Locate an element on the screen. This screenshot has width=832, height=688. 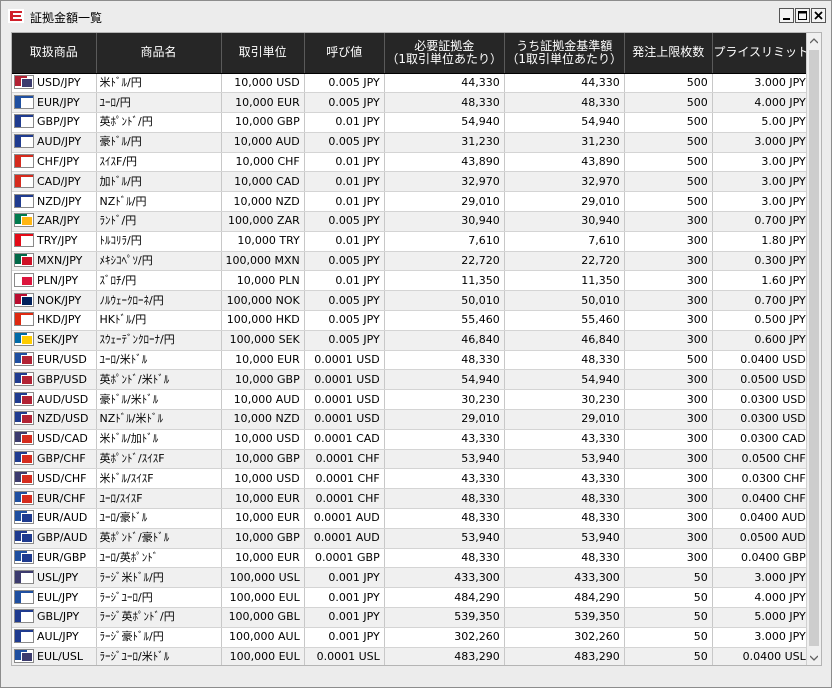
symbol-cell: EUR/CHF is located at coordinates (54, 499).